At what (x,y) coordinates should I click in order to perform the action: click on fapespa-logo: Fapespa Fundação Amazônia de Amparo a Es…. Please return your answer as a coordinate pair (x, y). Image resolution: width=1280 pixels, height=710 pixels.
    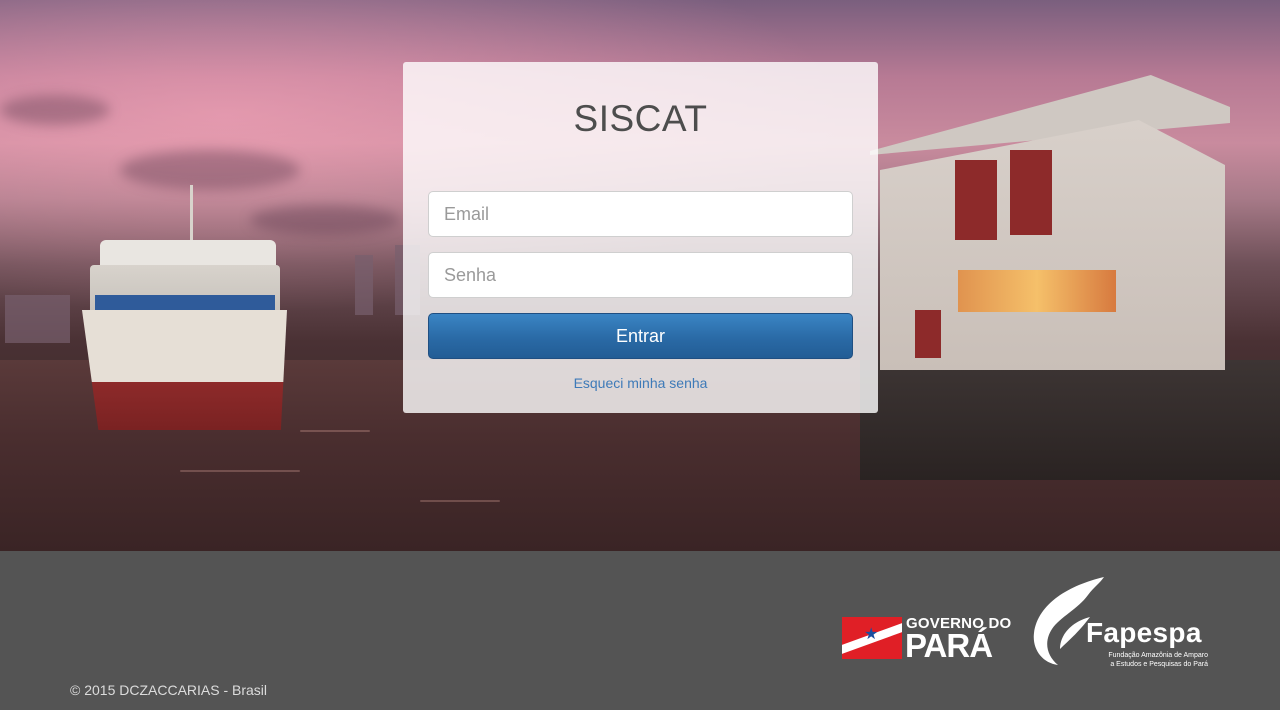
    Looking at the image, I should click on (1120, 622).